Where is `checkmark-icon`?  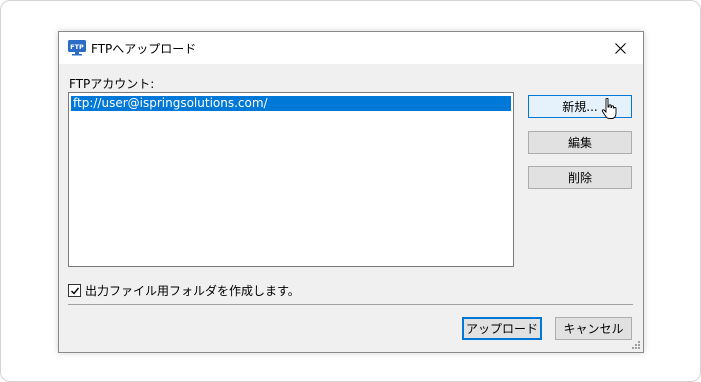
checkmark-icon is located at coordinates (74, 291).